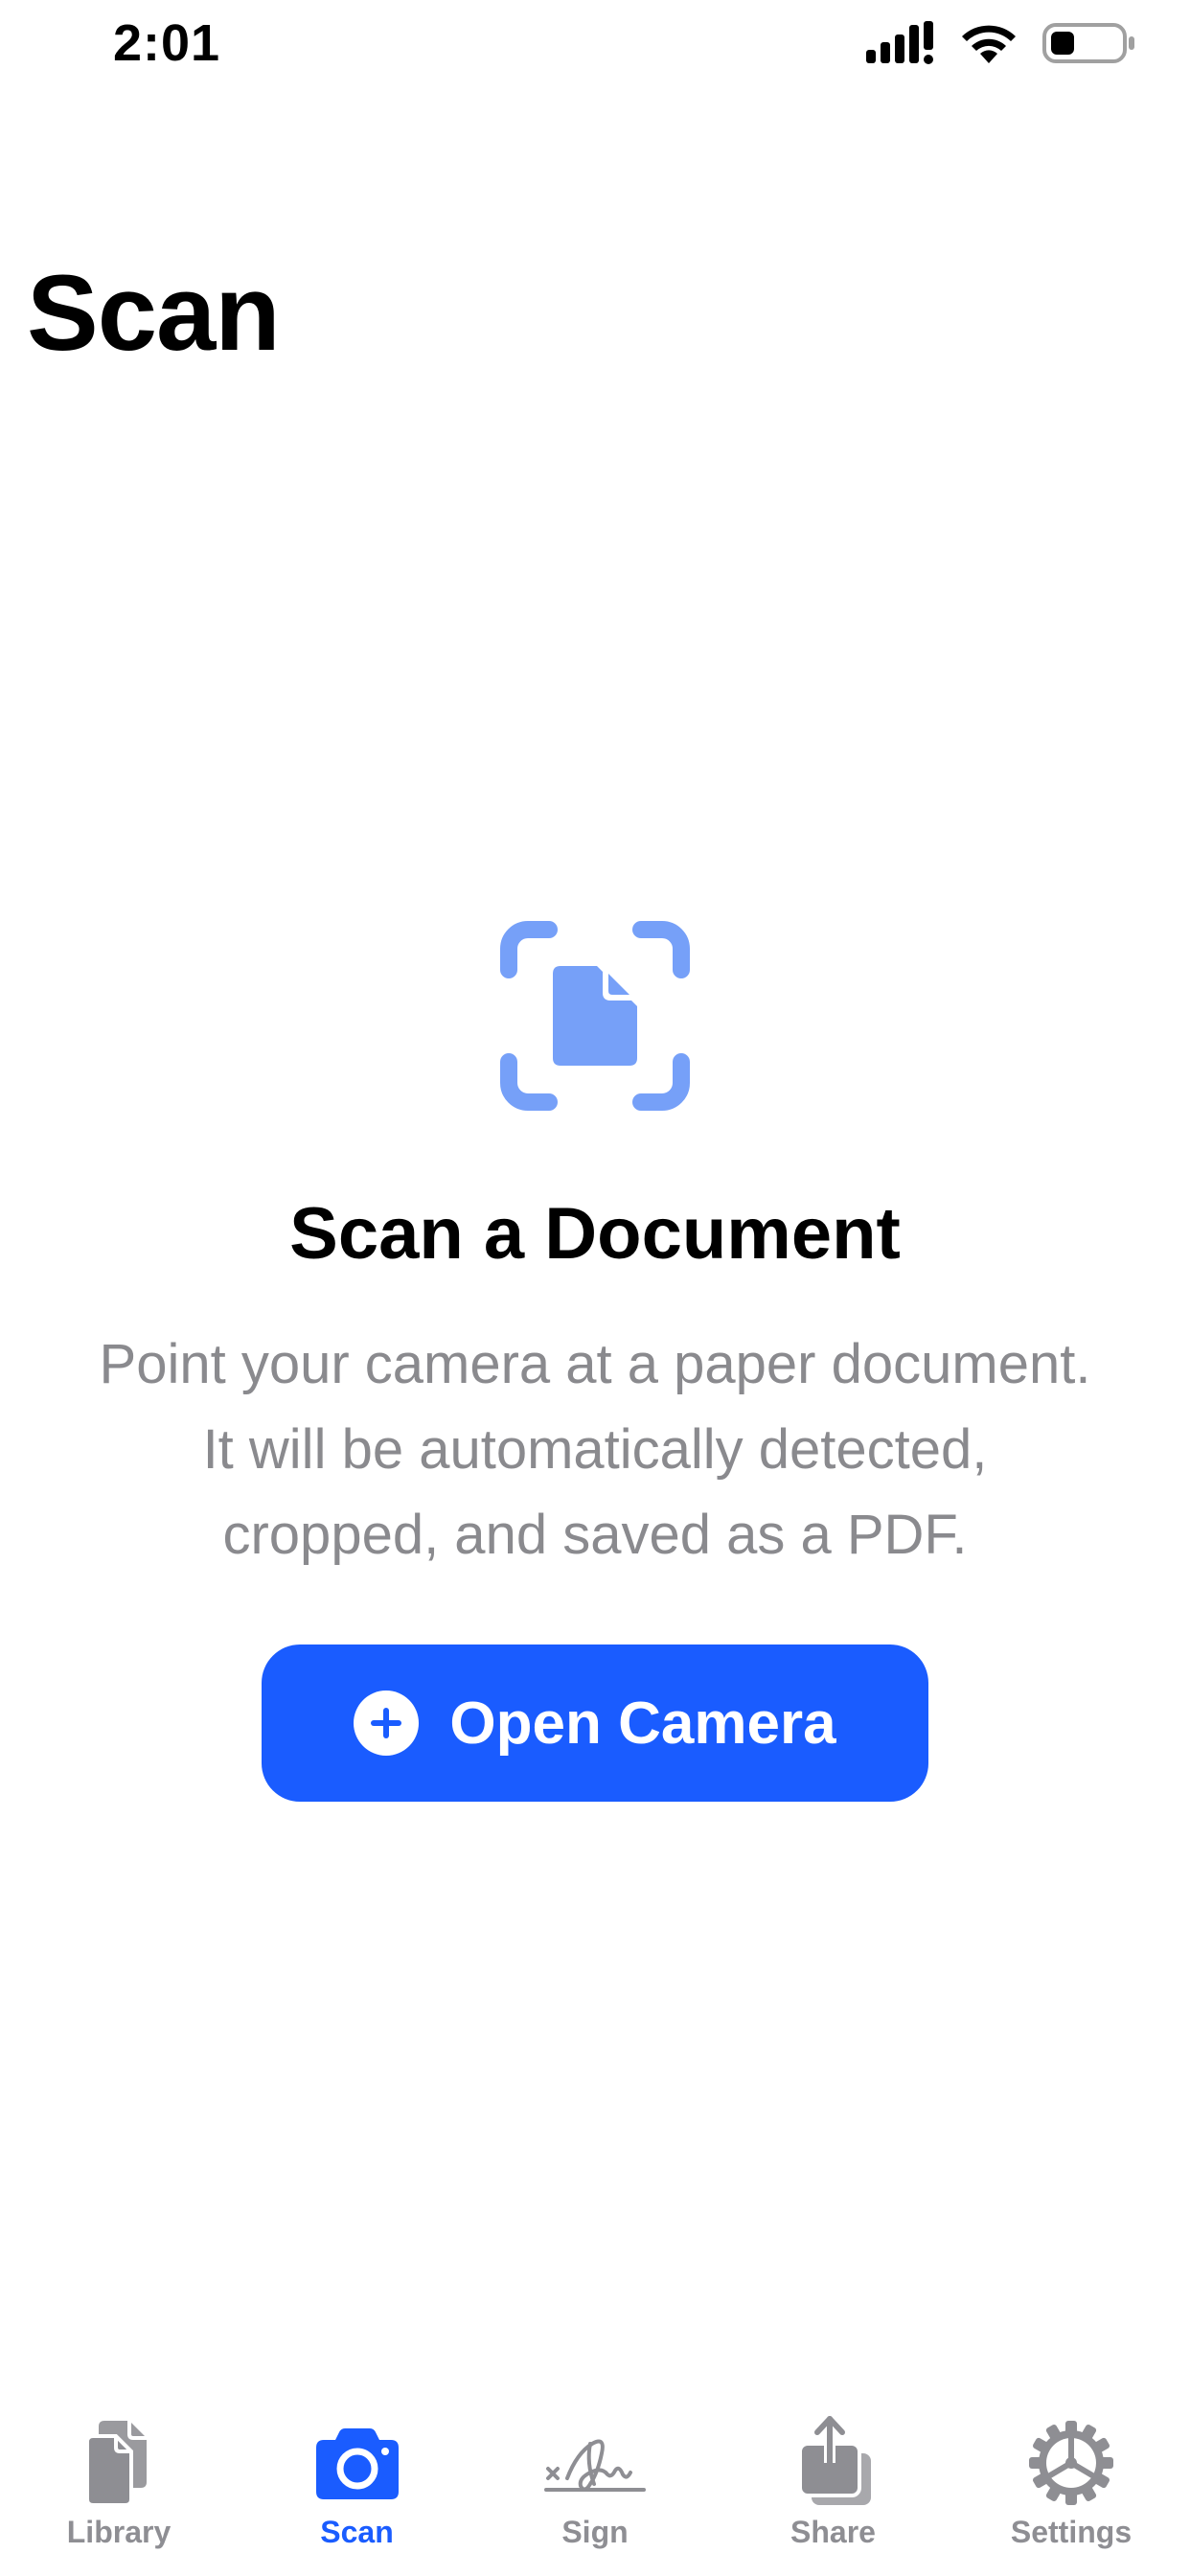  Describe the element at coordinates (900, 42) in the screenshot. I see `cellular-signal-icon` at that location.